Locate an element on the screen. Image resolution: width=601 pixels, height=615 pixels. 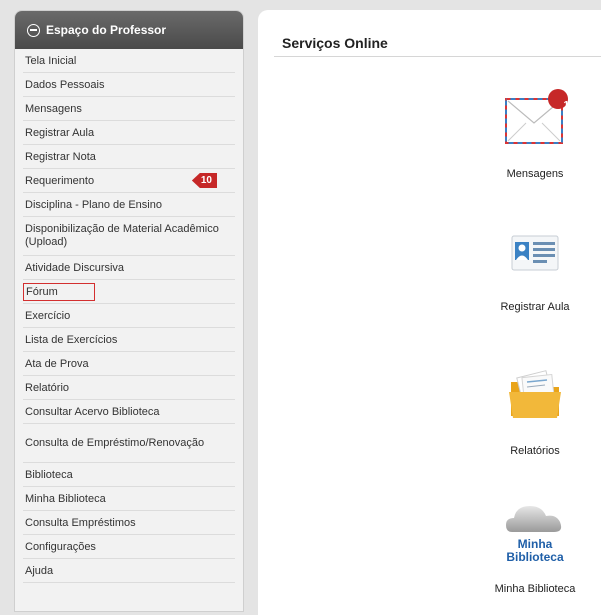
minha-biblioteca-logo: Minha Biblioteca is located at coordinates (535, 535).